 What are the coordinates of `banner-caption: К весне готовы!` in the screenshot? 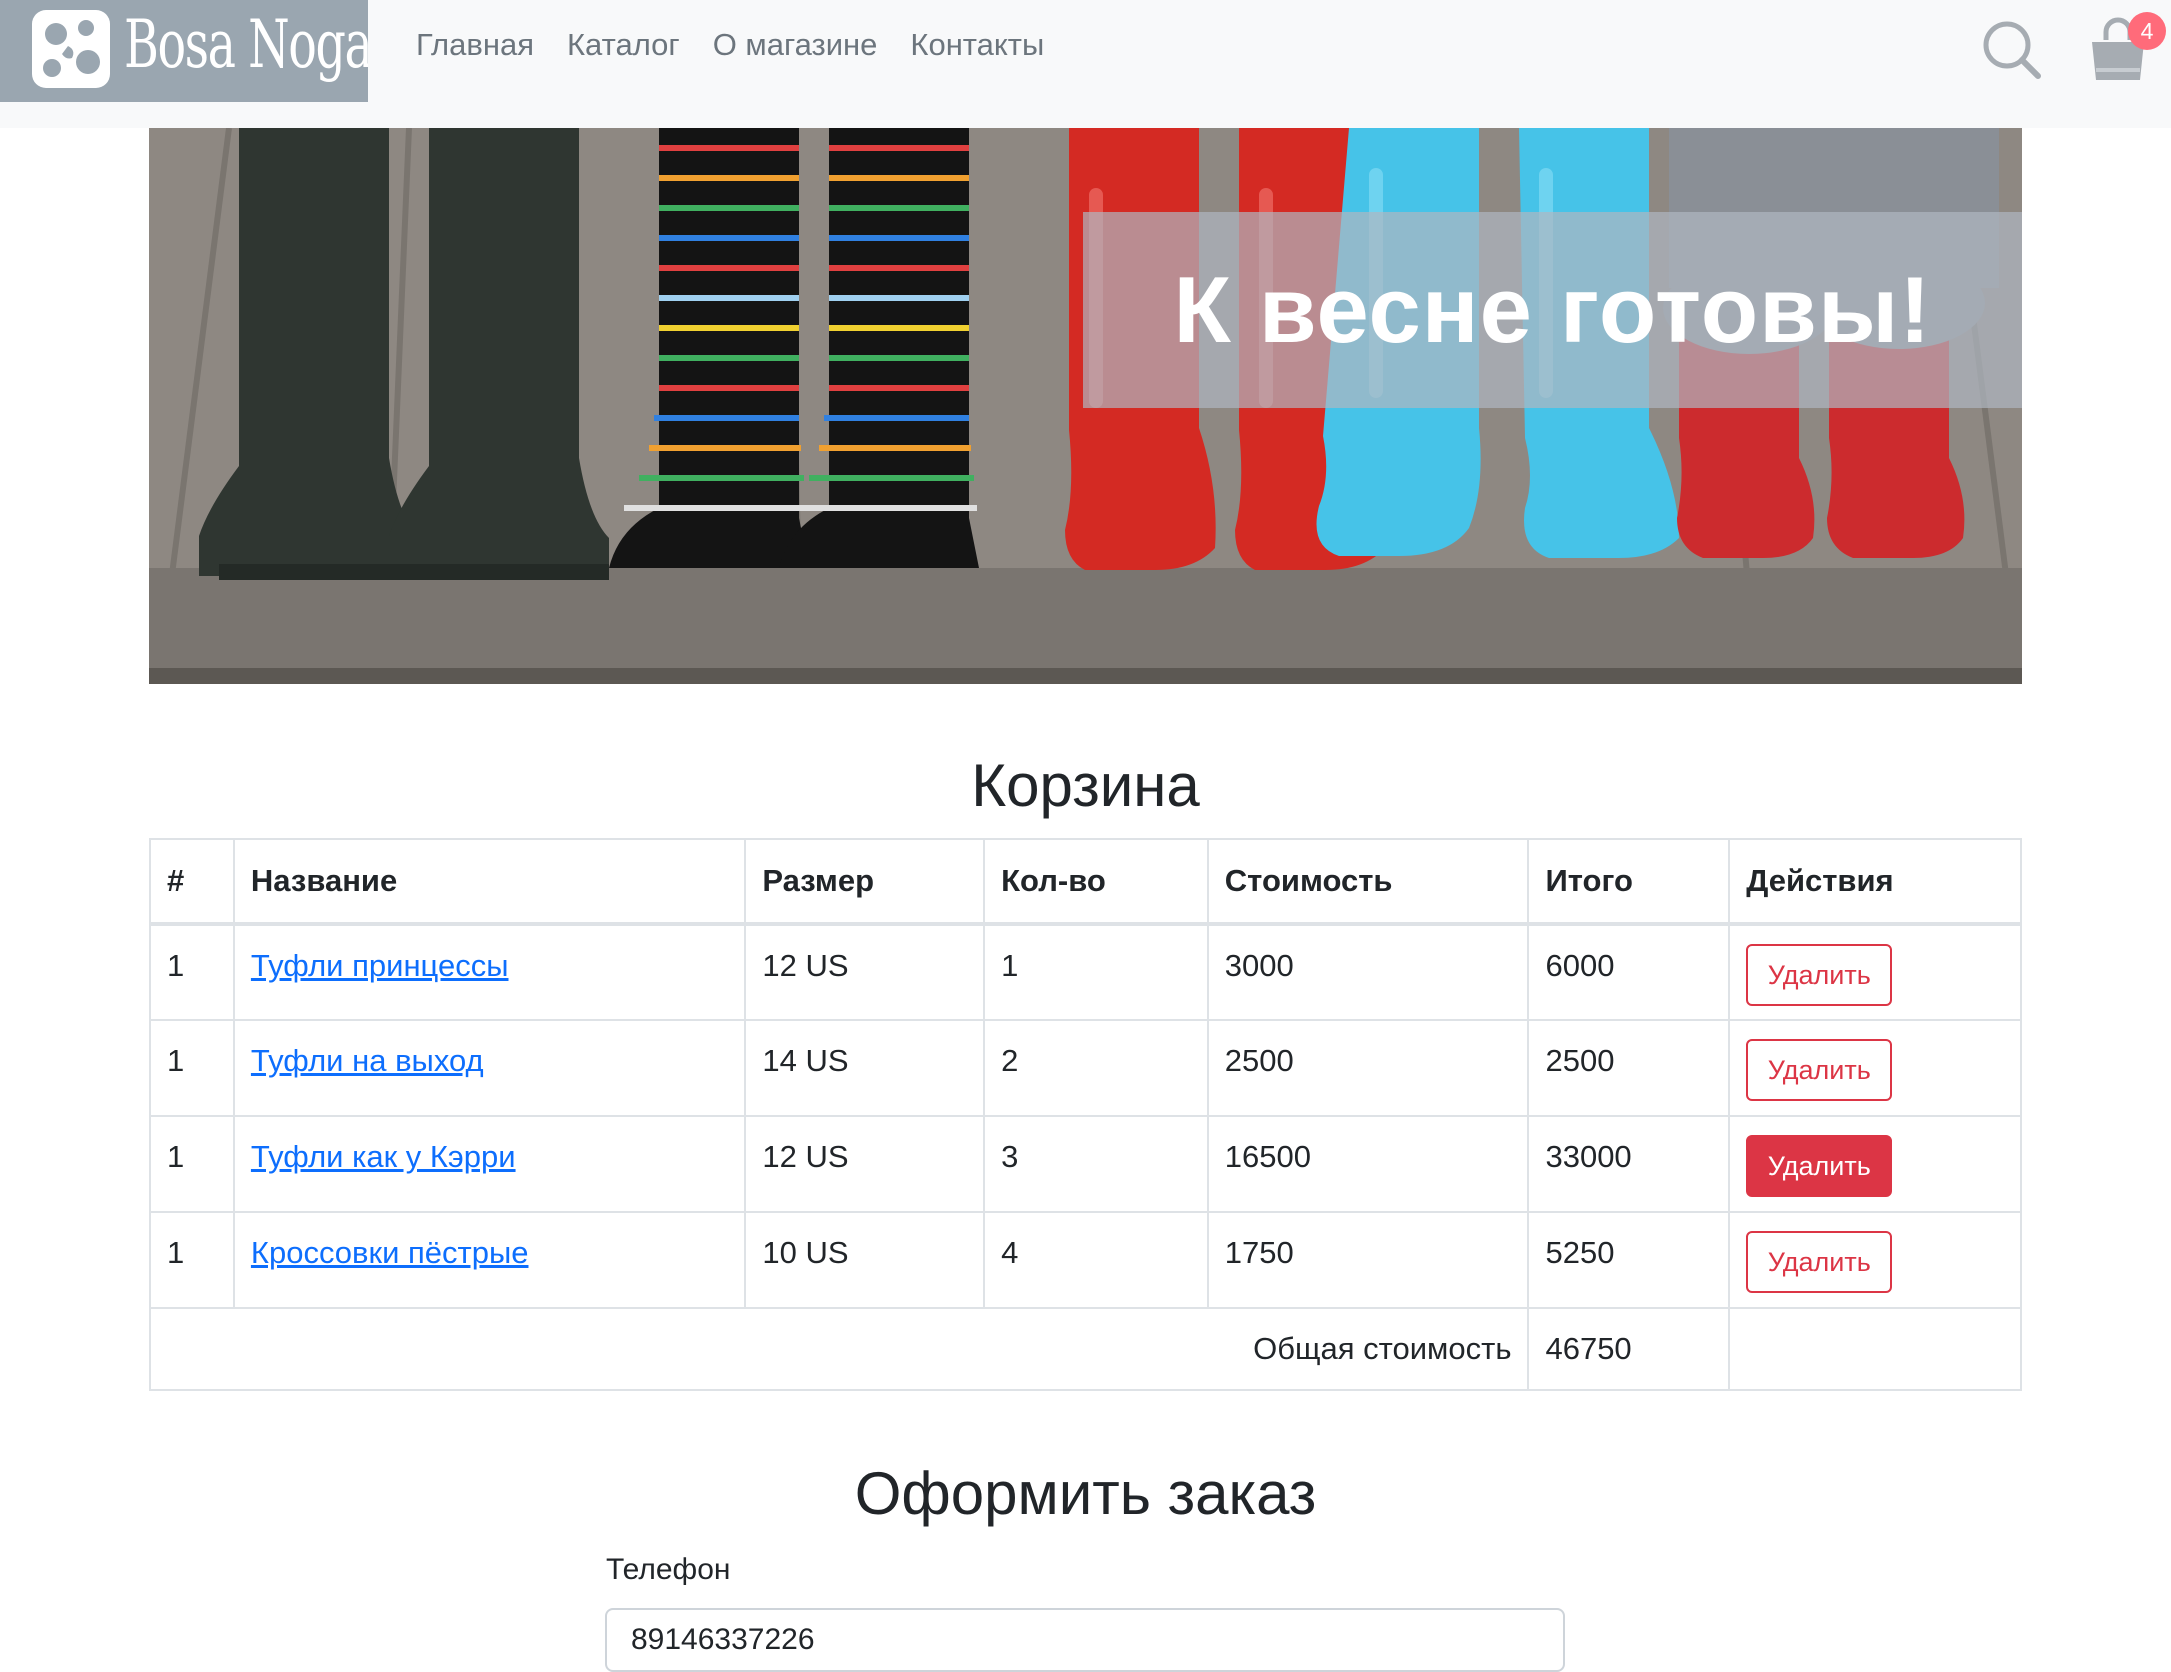 It's located at (1552, 310).